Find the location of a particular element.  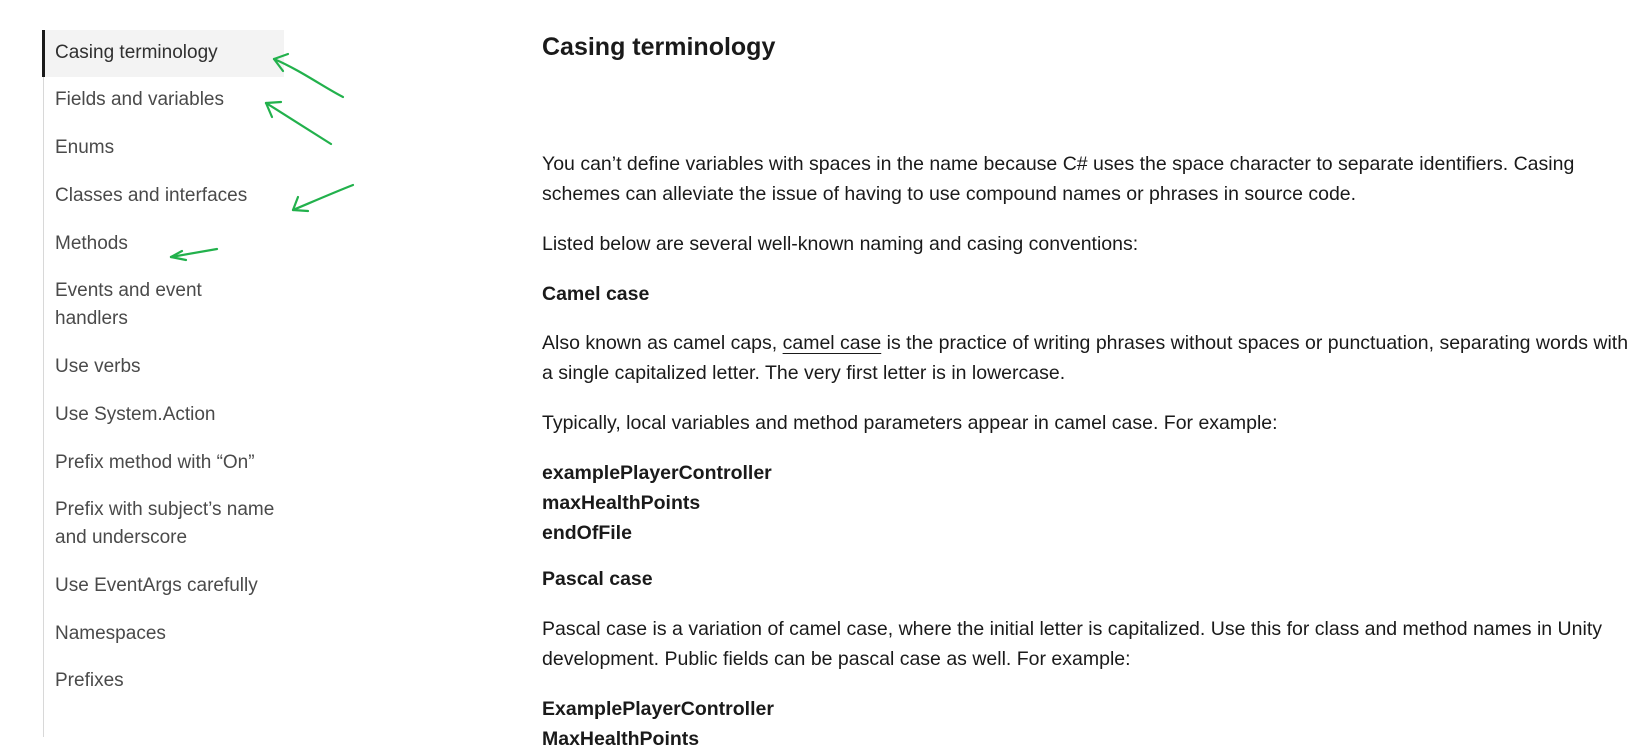

toc-item-casing-terminology: Casing terminology is located at coordinates (163, 53).